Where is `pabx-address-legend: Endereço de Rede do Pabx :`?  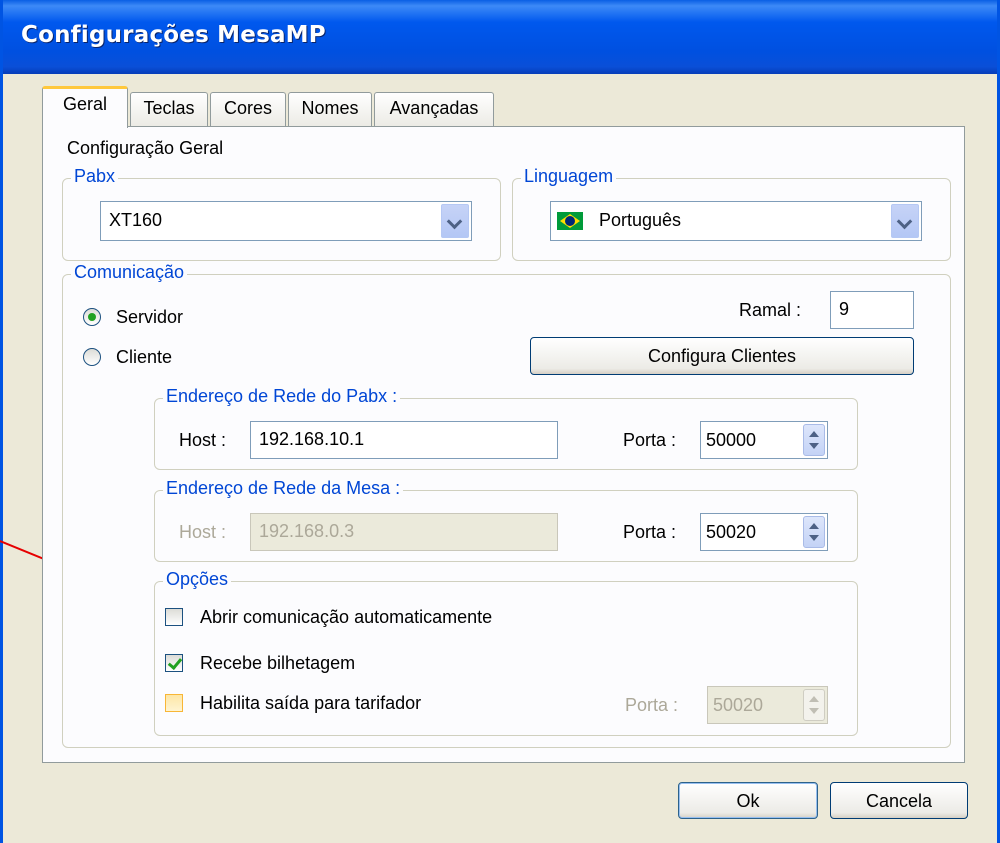 pabx-address-legend: Endereço de Rede do Pabx : is located at coordinates (282, 396).